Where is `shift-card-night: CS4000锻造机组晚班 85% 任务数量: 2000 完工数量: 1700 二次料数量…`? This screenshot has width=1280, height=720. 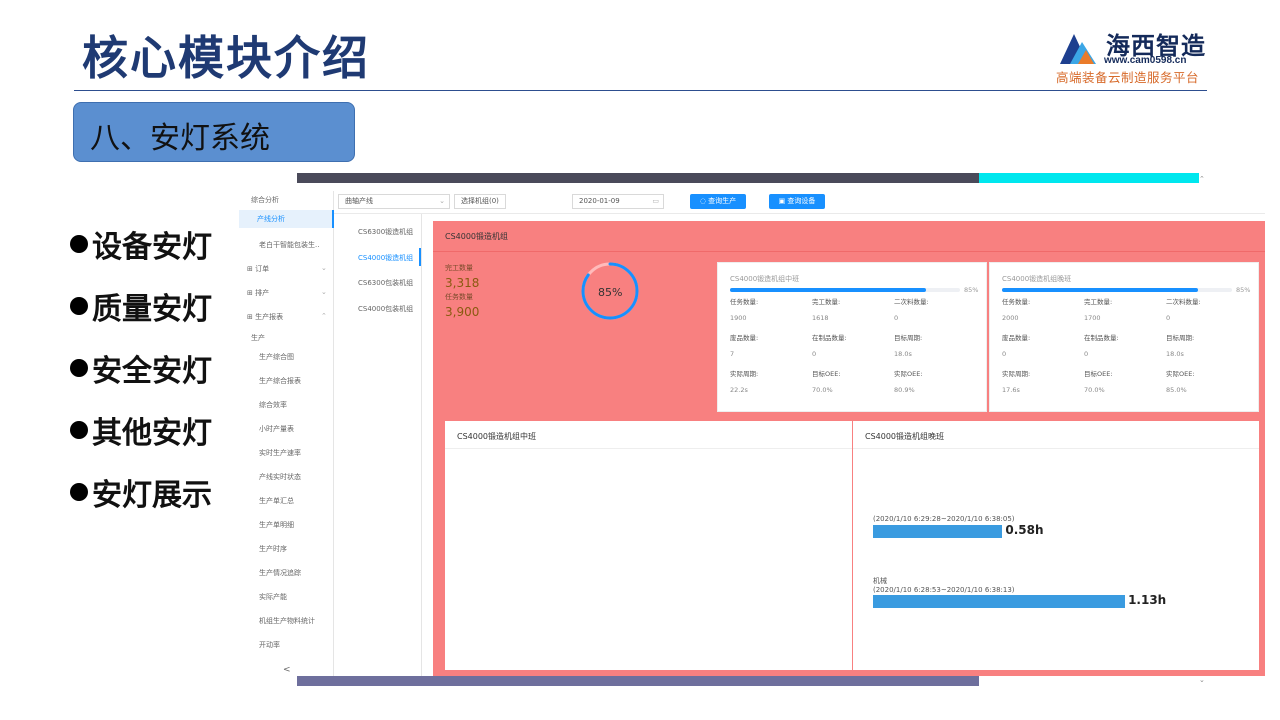 shift-card-night: CS4000锻造机组晚班 85% 任务数量: 2000 完工数量: 1700 二次料数量… is located at coordinates (1124, 337).